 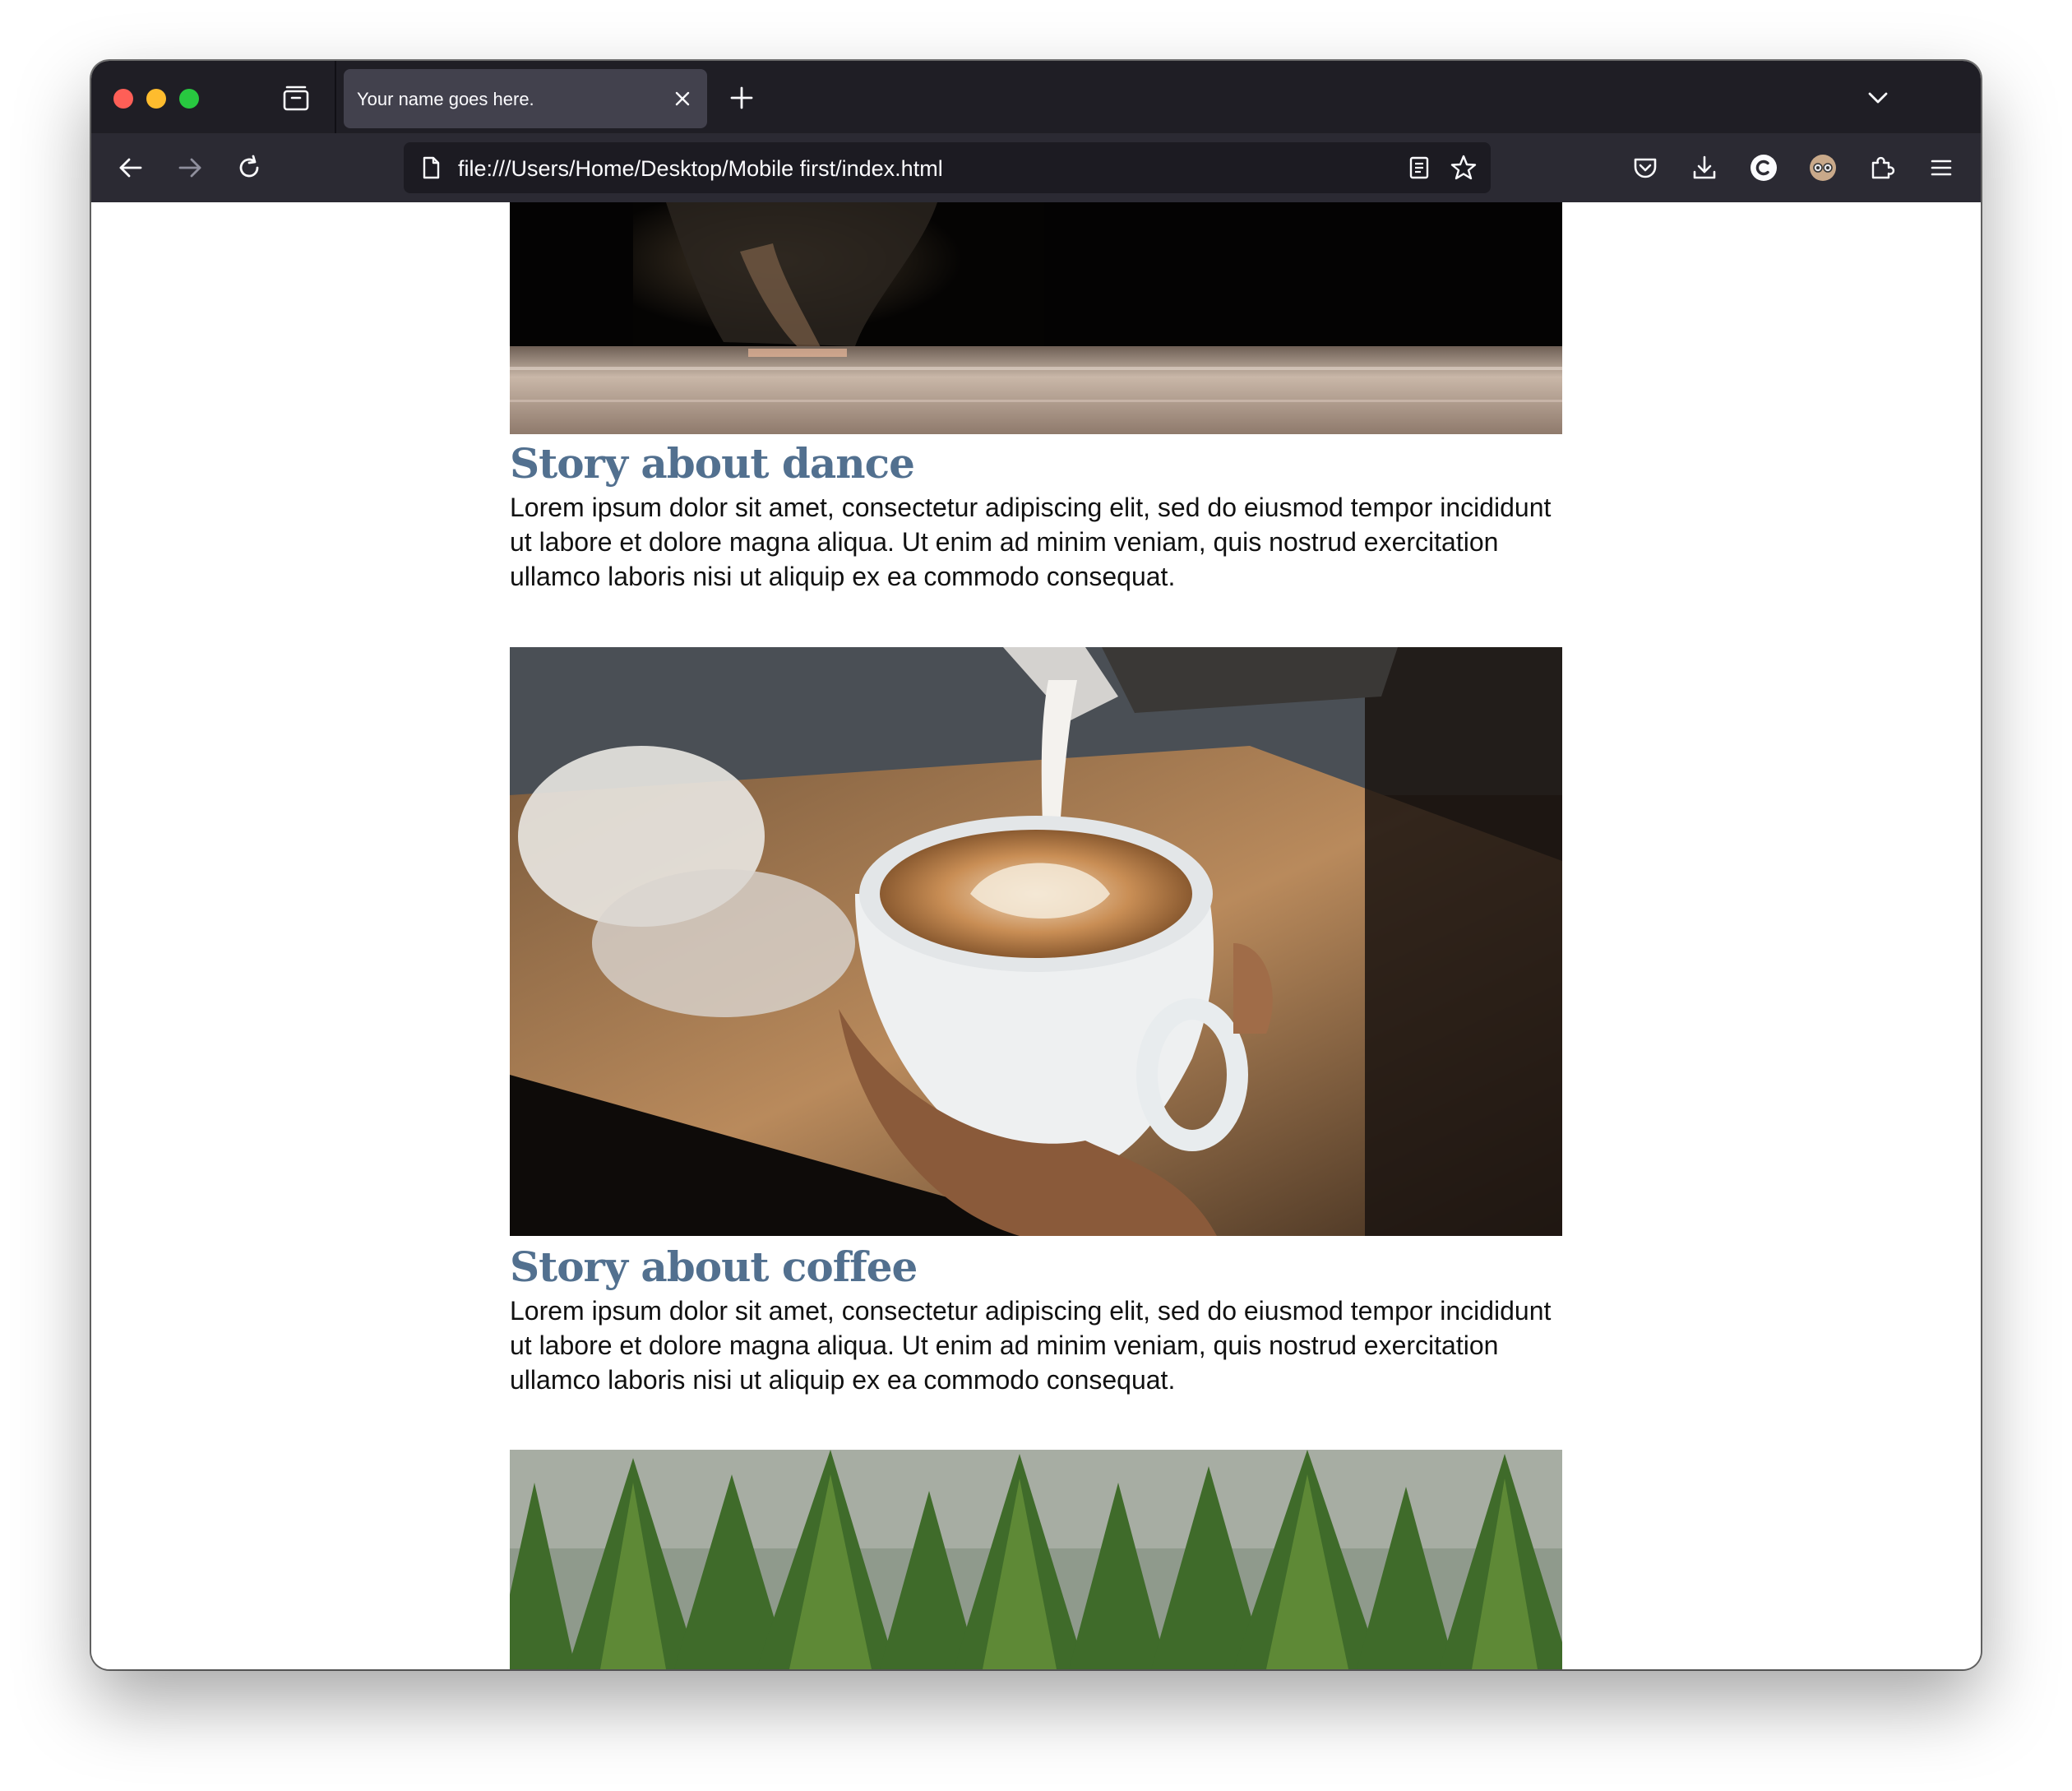 I want to click on window-maximize-button, so click(x=189, y=99).